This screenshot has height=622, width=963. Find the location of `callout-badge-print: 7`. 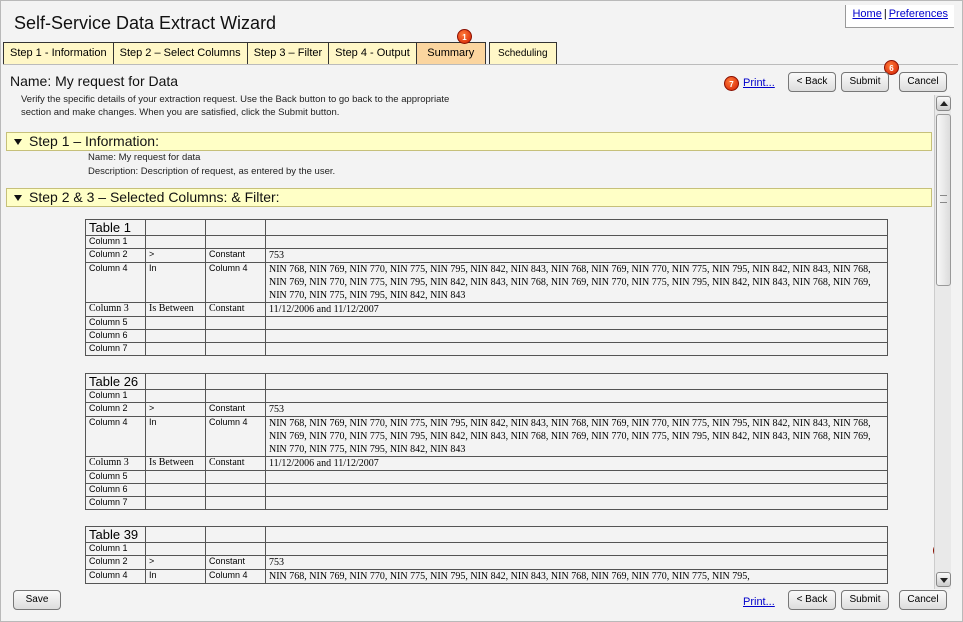

callout-badge-print: 7 is located at coordinates (731, 83).